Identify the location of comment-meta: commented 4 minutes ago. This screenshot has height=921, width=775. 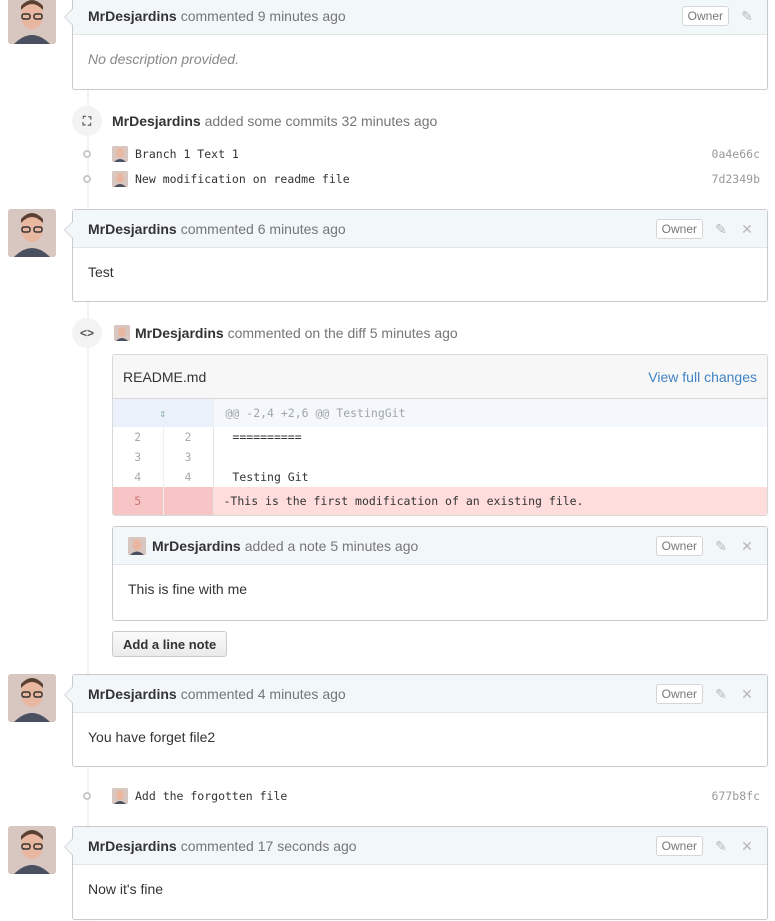
(263, 694).